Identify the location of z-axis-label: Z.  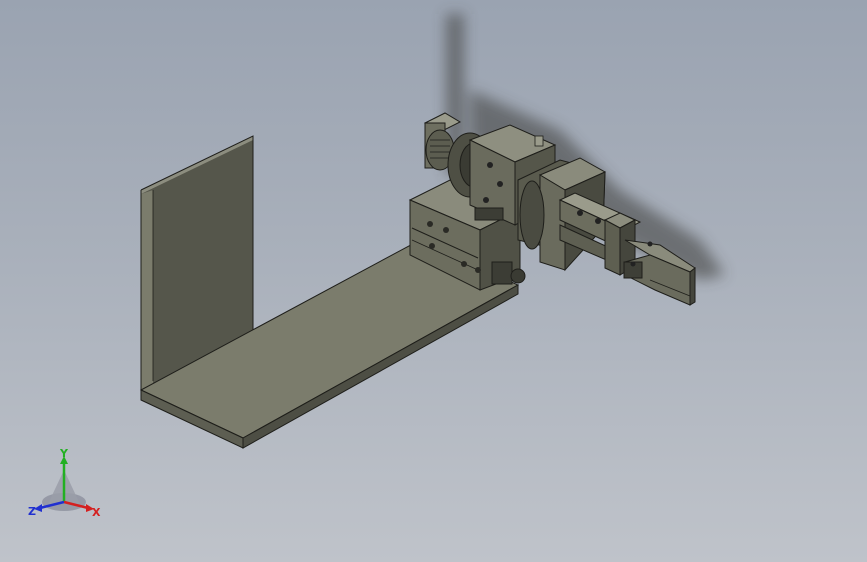
(32, 511).